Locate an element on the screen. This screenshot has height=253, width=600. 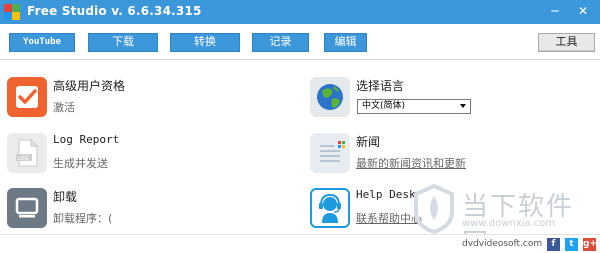
log-report-subtitle: 生成并发送 is located at coordinates (80, 163).